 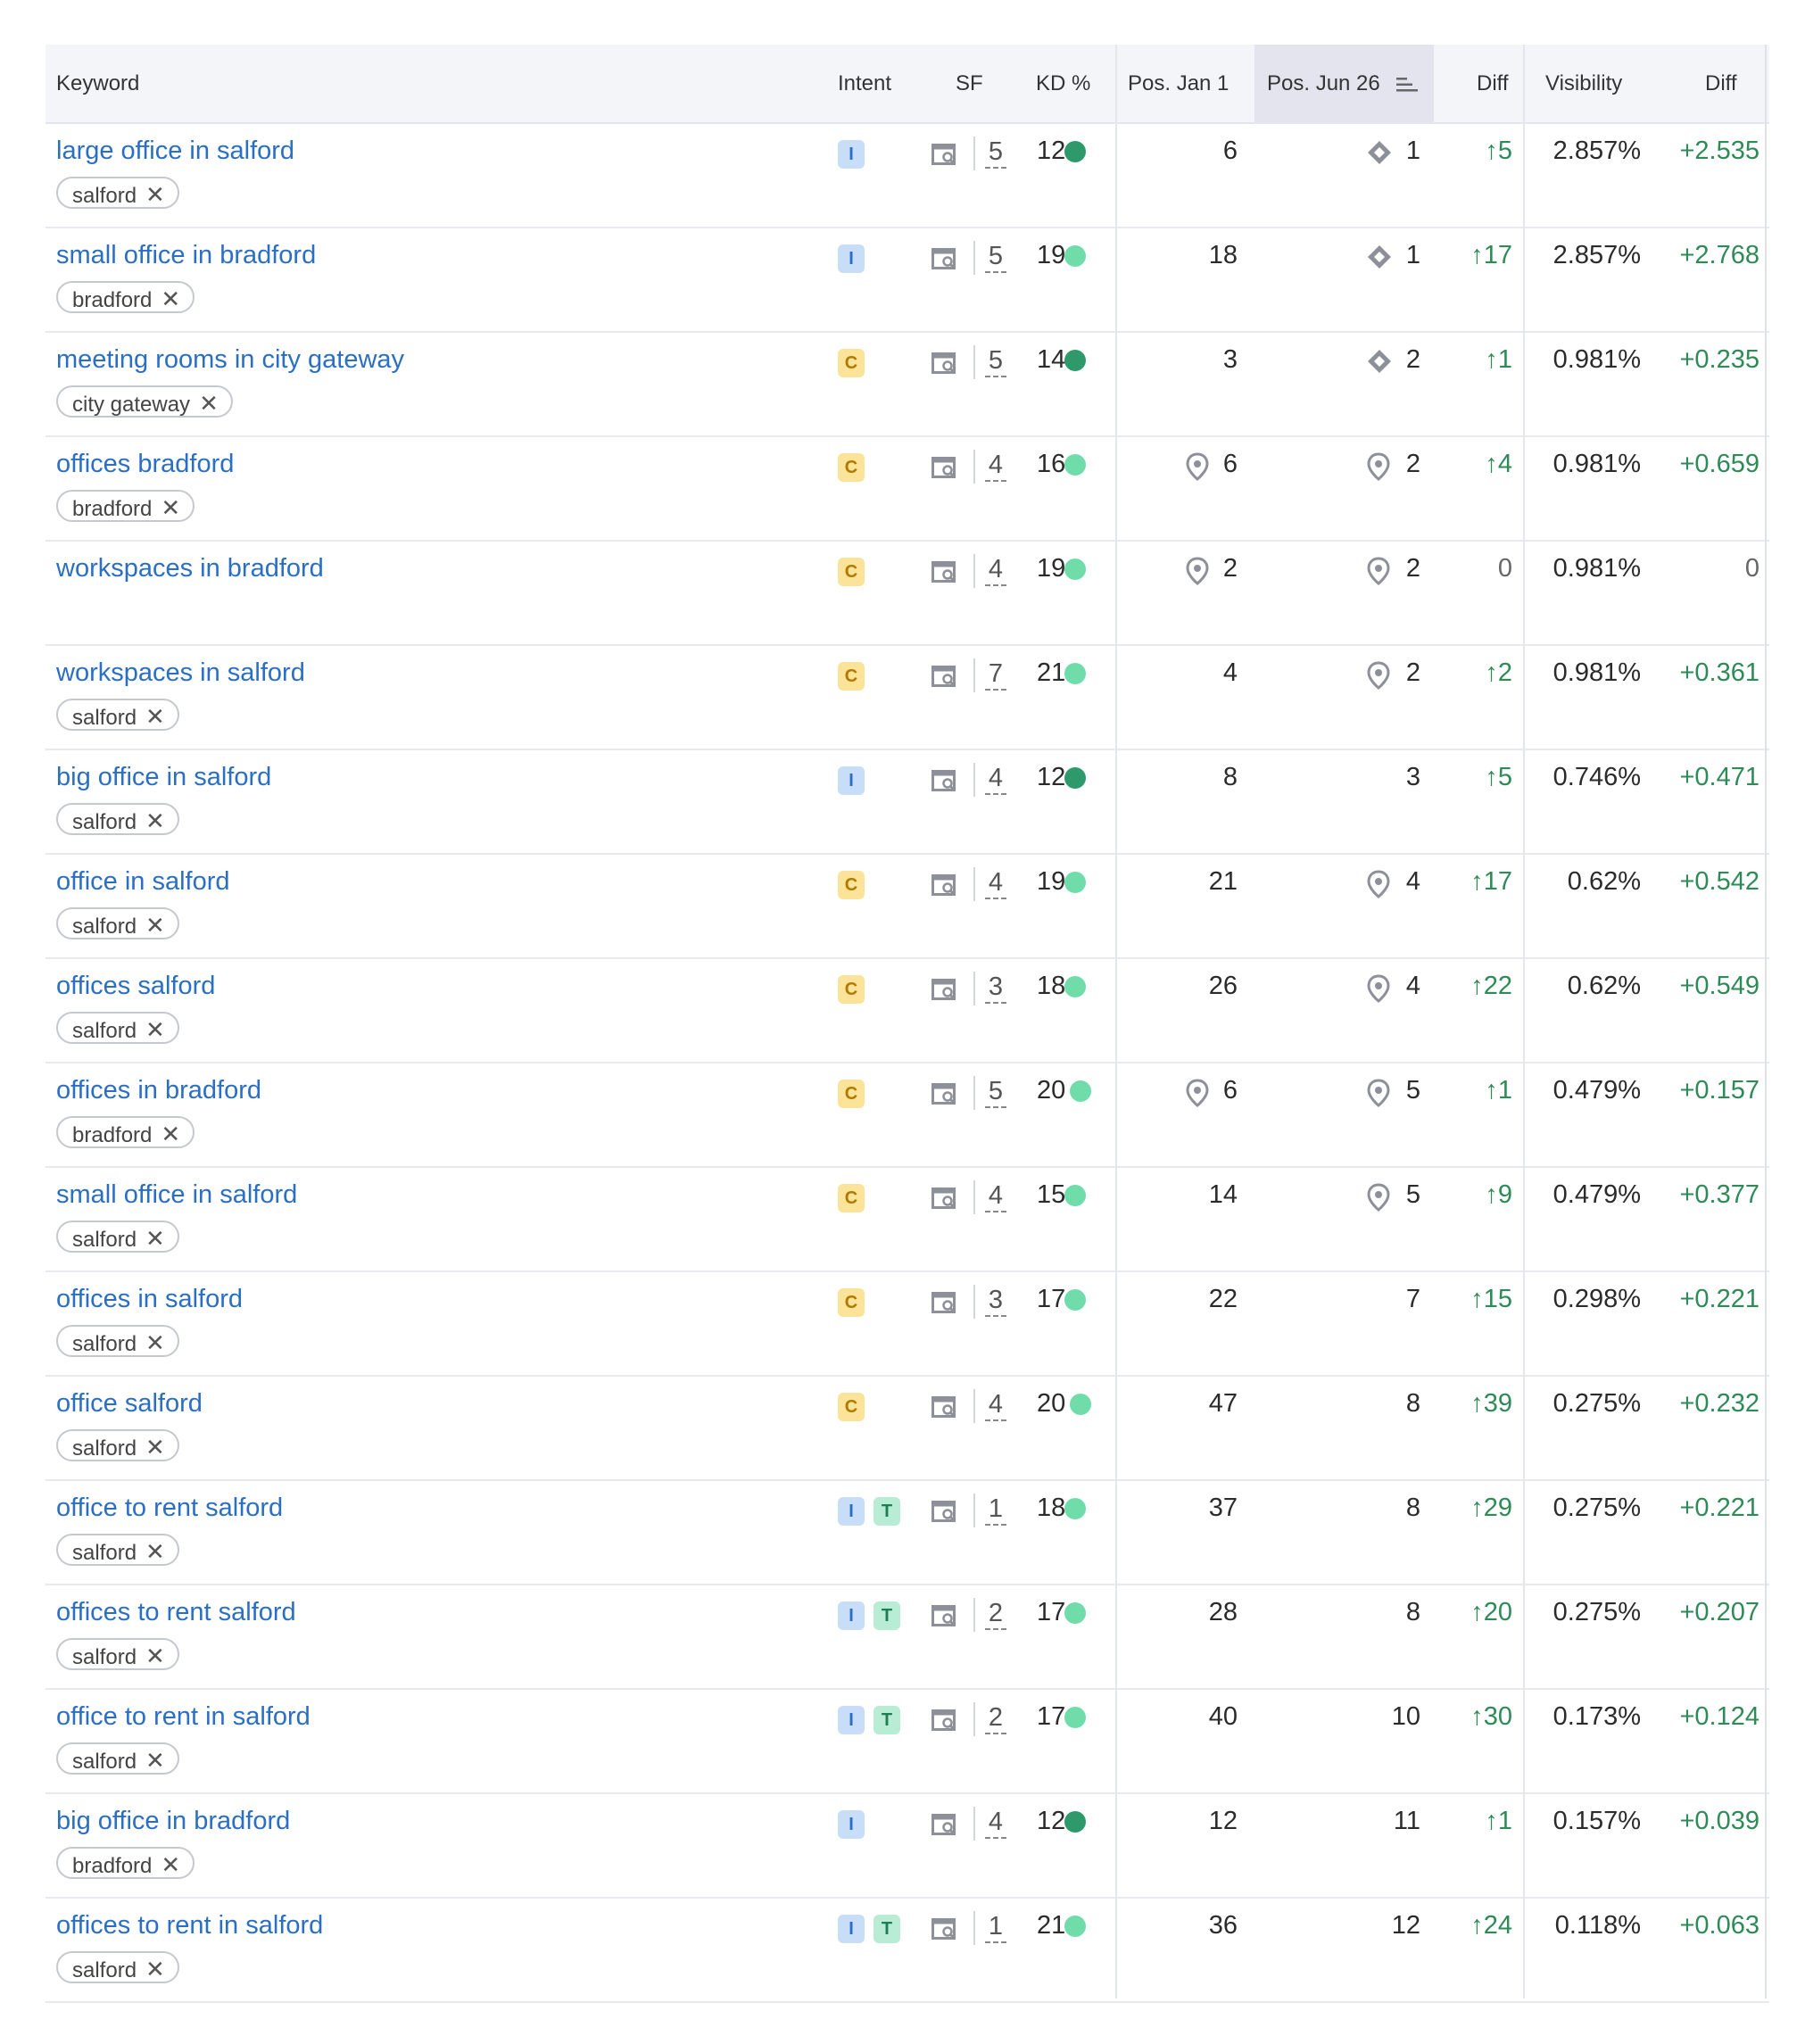 I want to click on intent-badge: I, so click(x=852, y=154).